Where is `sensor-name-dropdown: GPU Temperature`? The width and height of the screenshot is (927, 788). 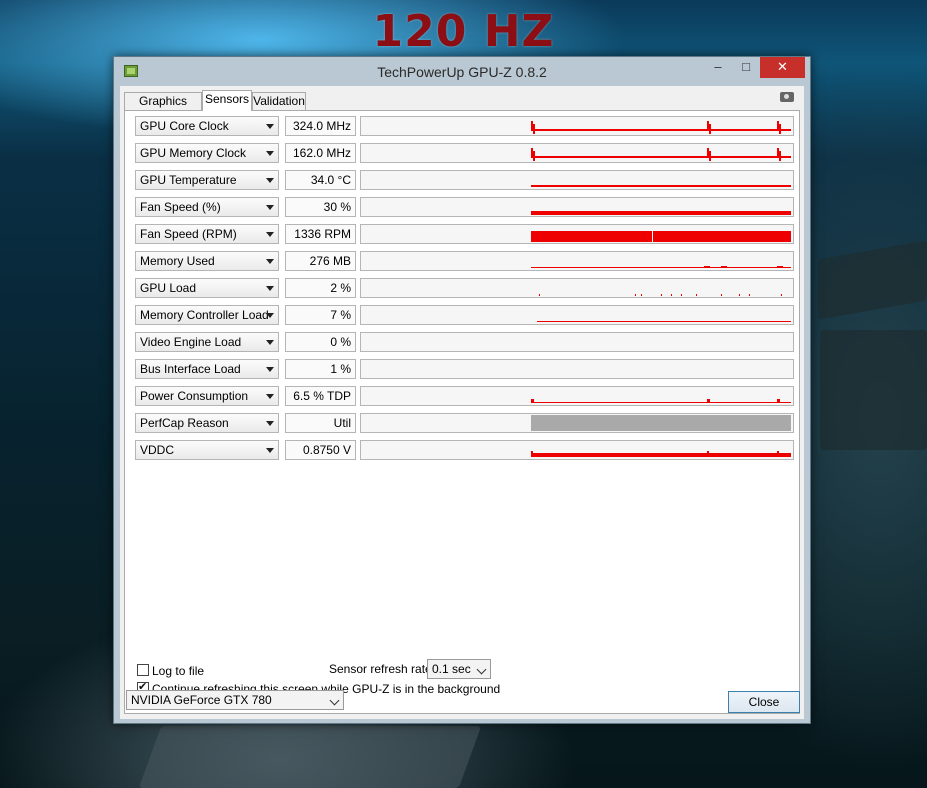 sensor-name-dropdown: GPU Temperature is located at coordinates (207, 180).